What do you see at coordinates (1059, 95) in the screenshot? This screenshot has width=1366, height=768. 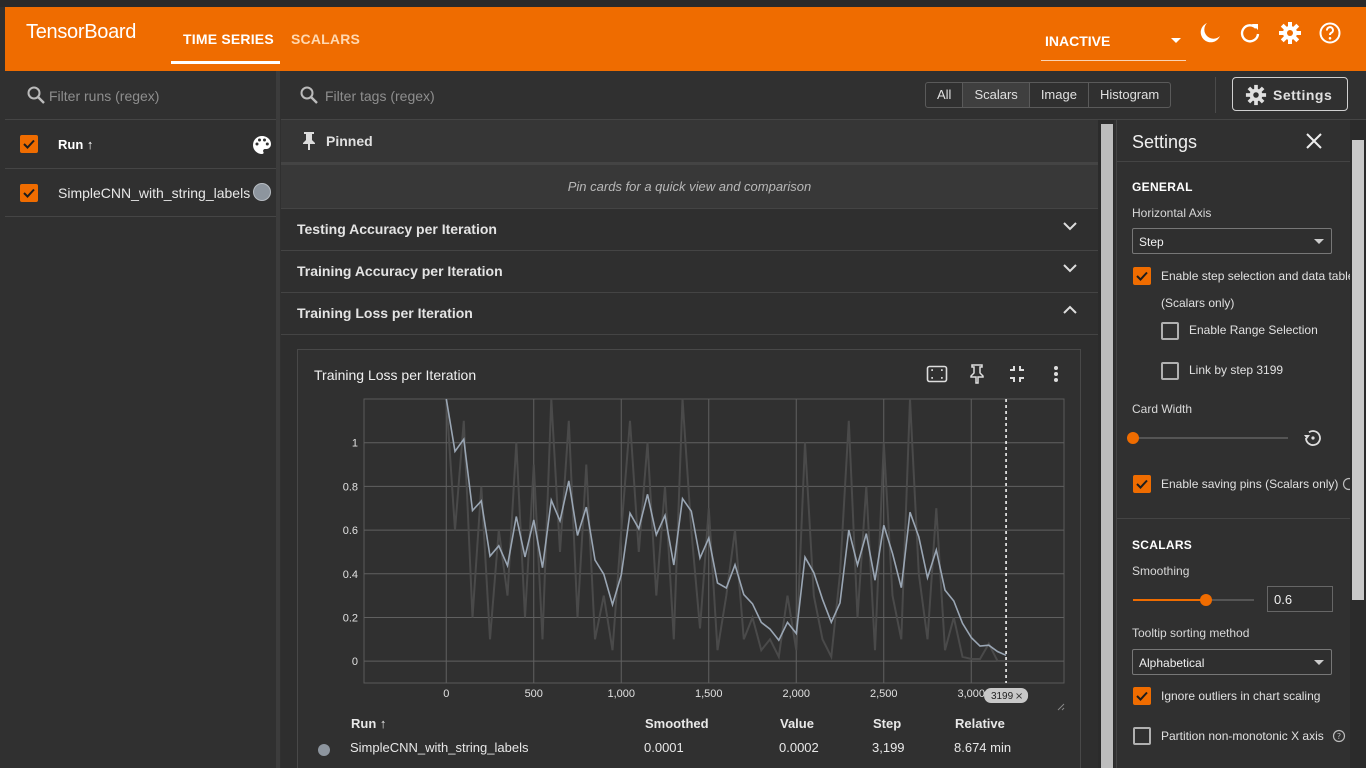 I see `filter-image-button: Image` at bounding box center [1059, 95].